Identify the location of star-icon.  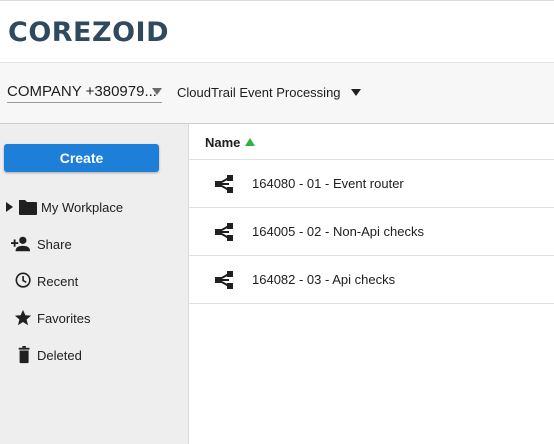
(23, 317).